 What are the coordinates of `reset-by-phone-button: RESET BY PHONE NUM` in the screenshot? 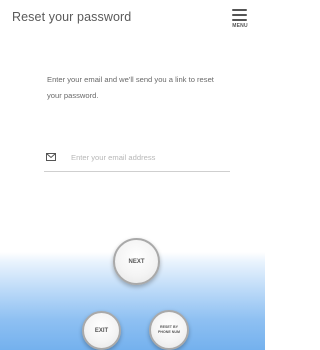 It's located at (169, 330).